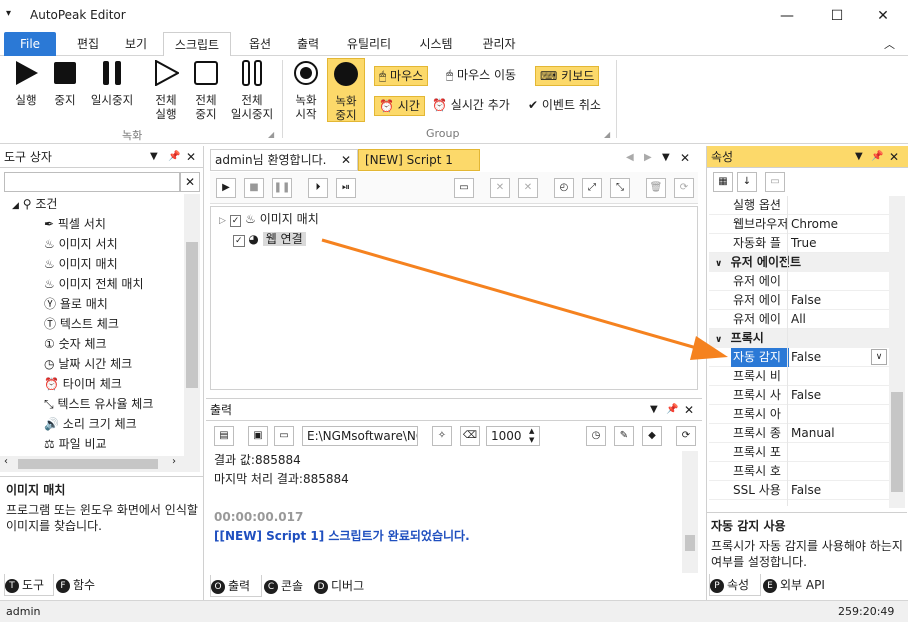  I want to click on status-time: 259:20:49, so click(866, 611).